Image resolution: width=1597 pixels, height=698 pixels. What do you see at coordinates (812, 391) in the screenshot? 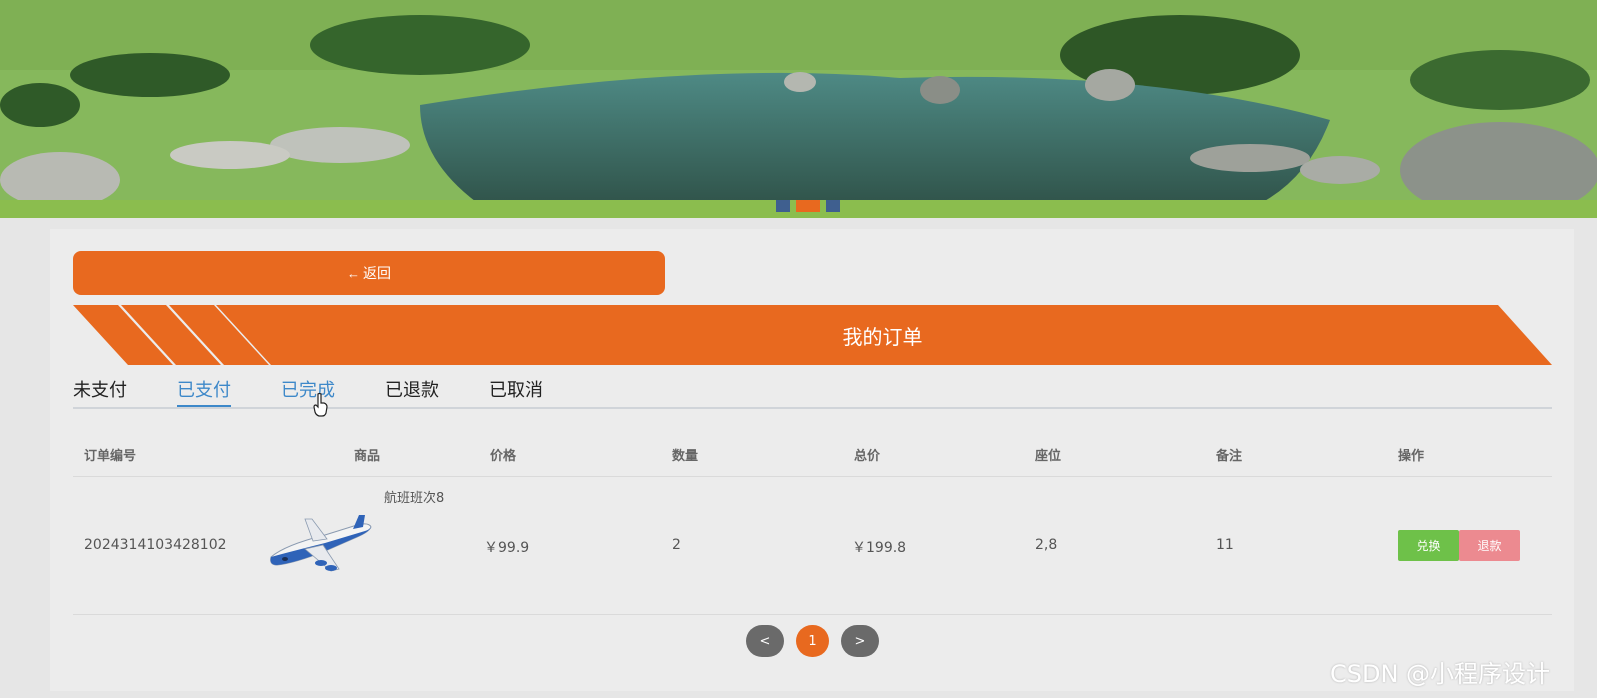
I see `order-status-tabs: 未支付 已支付 已完成 已退款 已取消` at bounding box center [812, 391].